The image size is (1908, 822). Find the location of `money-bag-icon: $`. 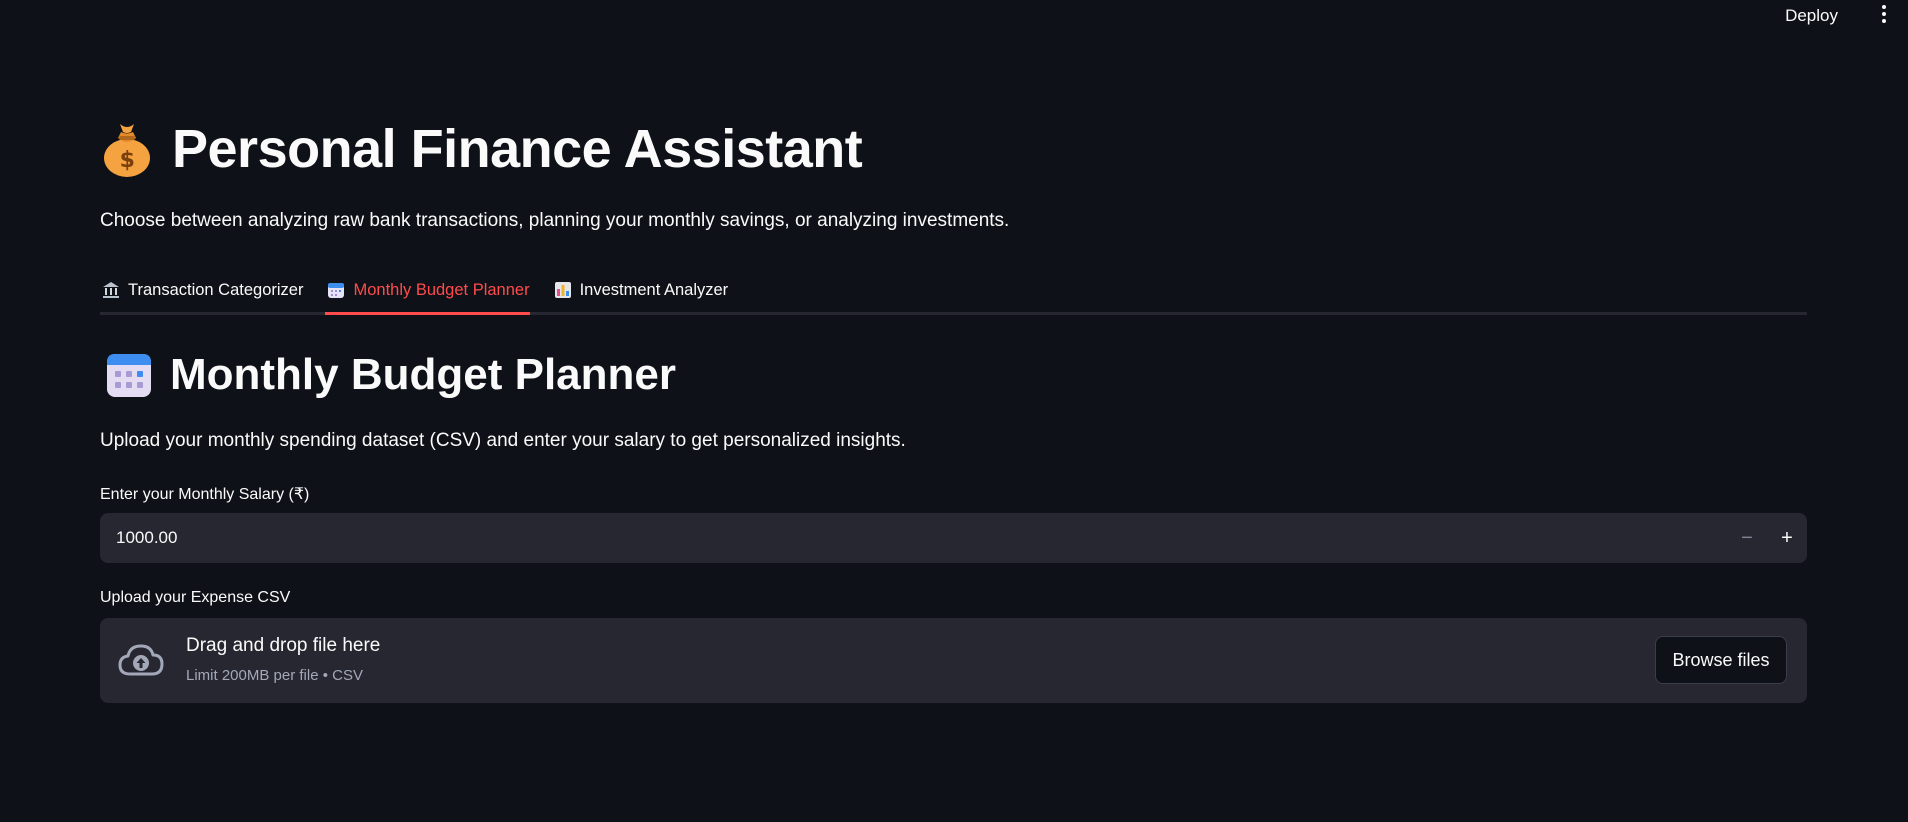

money-bag-icon: $ is located at coordinates (127, 150).